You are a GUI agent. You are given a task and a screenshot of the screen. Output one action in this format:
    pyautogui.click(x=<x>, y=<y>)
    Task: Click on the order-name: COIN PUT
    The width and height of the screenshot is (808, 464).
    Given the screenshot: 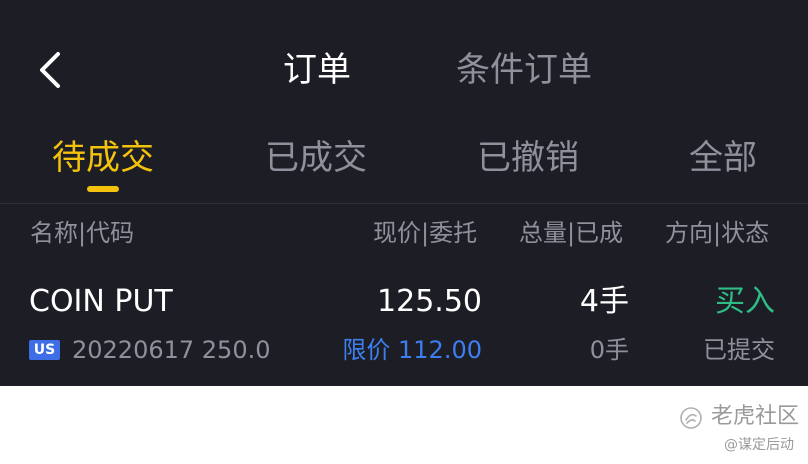 What is the action you would take?
    pyautogui.click(x=101, y=301)
    